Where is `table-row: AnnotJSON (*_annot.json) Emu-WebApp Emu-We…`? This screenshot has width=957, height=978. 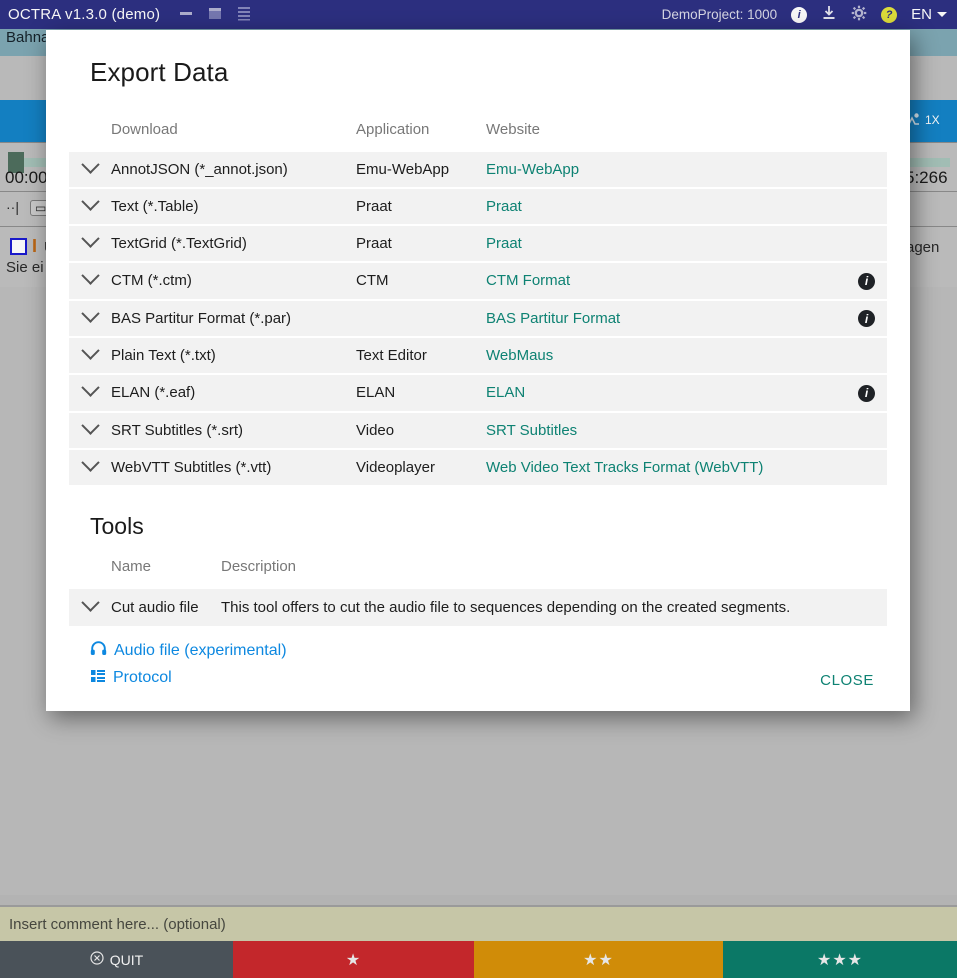 table-row: AnnotJSON (*_annot.json) Emu-WebApp Emu-We… is located at coordinates (478, 170).